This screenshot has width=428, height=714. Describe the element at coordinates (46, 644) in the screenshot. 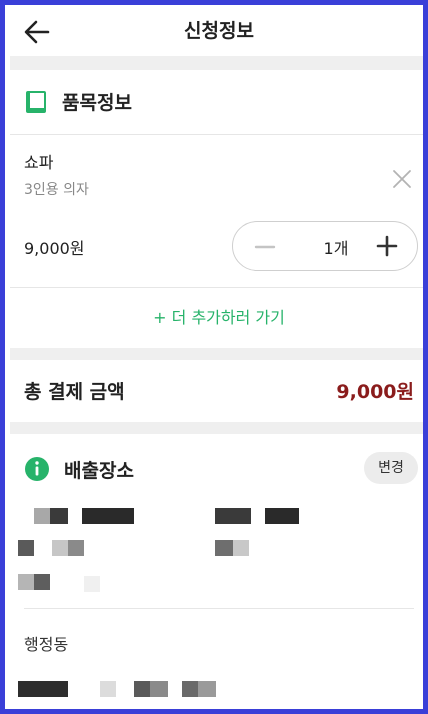

I see `region-label: 행정동` at that location.